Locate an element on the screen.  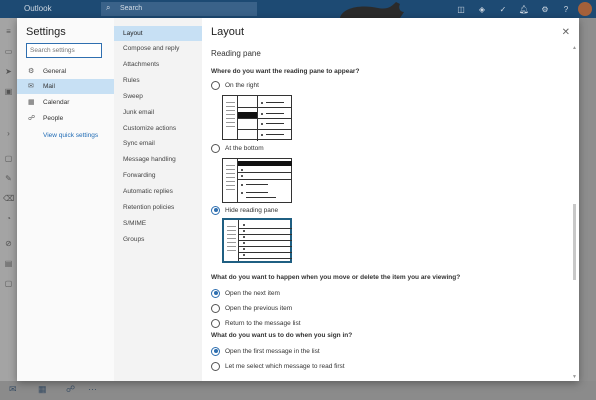
notes-icon: ▤ is located at coordinates (8, 263).